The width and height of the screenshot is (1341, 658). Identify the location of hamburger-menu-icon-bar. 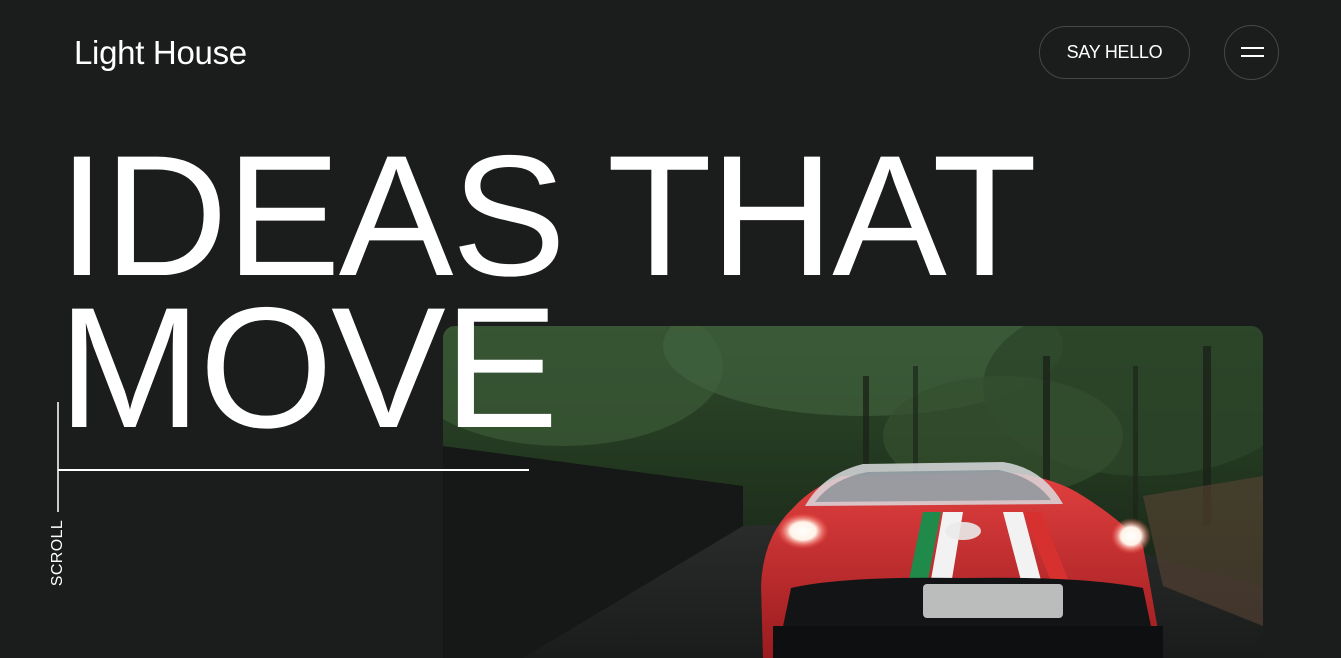
(1252, 56).